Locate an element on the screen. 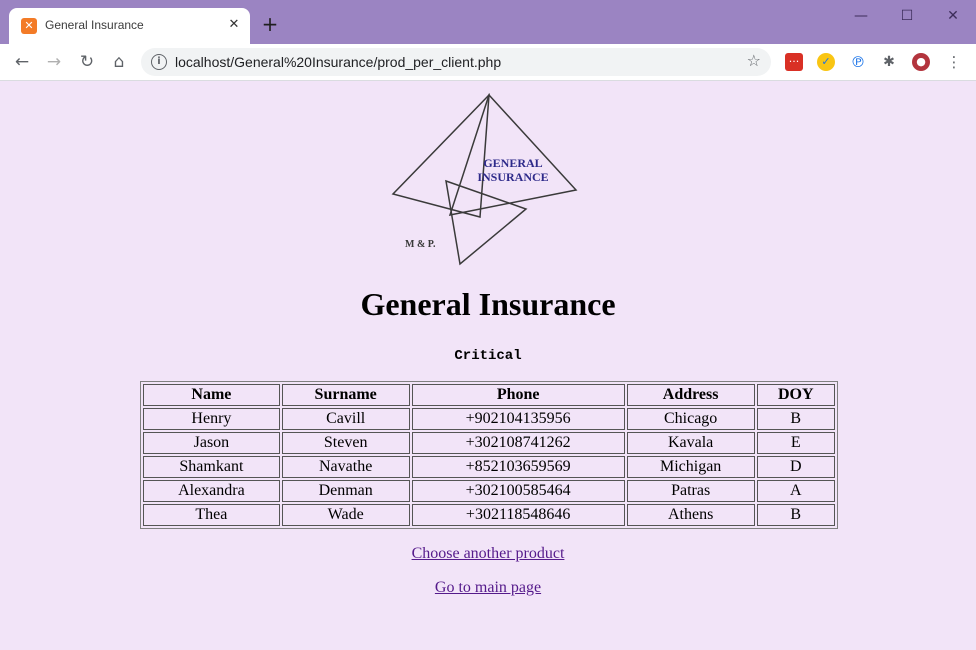  go-to-main-page-link: Go to main page is located at coordinates (488, 587).